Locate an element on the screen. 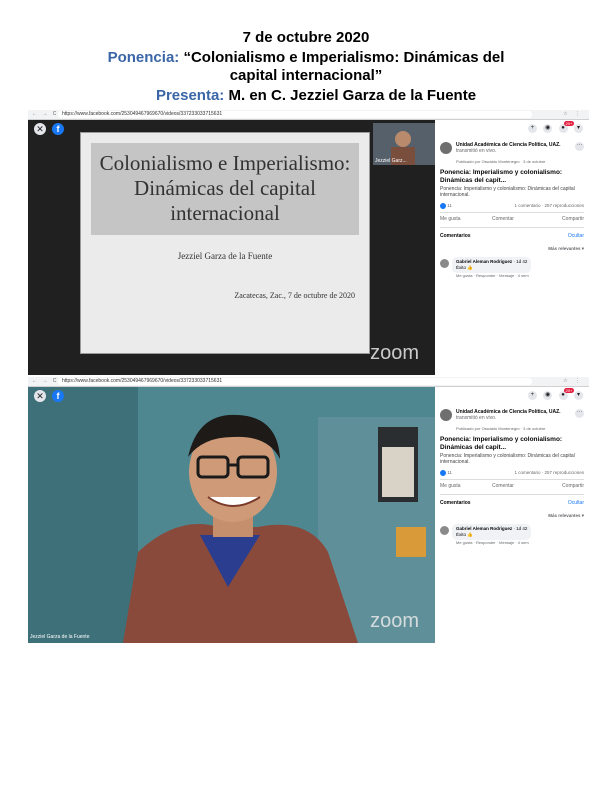 This screenshot has width=612, height=792. slide-author: Jezziel Garza de la Fuente is located at coordinates (225, 256).